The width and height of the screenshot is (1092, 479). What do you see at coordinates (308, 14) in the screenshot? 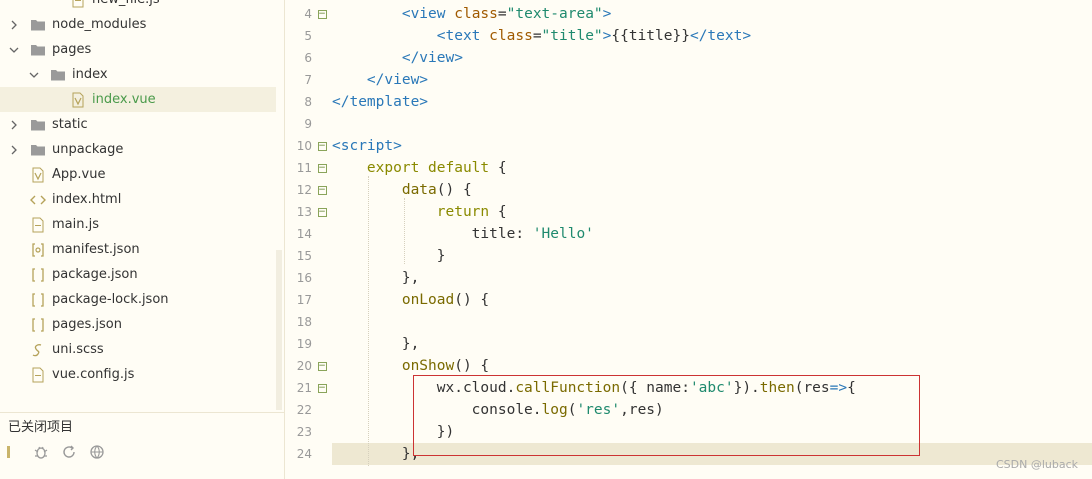
I see `line-number: 4` at bounding box center [308, 14].